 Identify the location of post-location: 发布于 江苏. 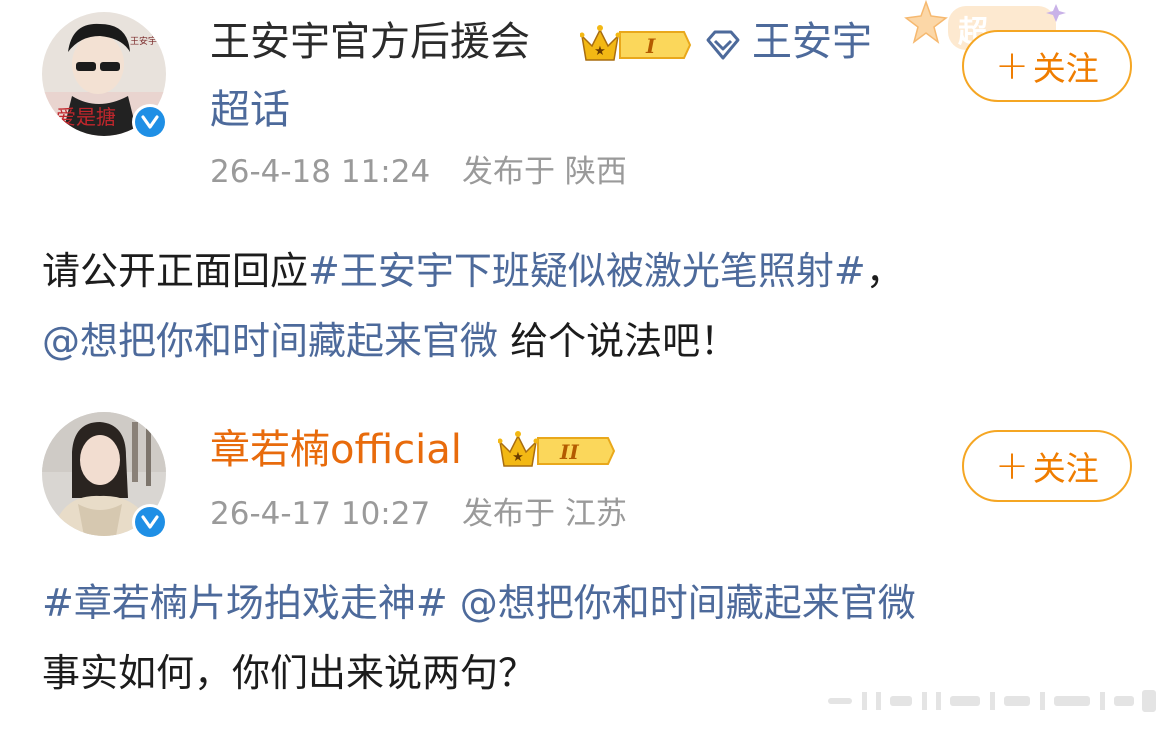
(544, 514).